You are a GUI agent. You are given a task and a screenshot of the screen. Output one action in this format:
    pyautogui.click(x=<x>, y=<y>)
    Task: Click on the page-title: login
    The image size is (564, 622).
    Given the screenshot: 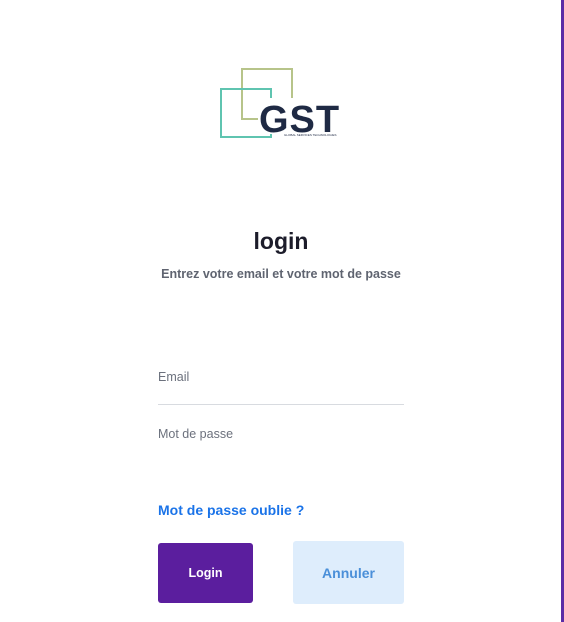 What is the action you would take?
    pyautogui.click(x=281, y=241)
    